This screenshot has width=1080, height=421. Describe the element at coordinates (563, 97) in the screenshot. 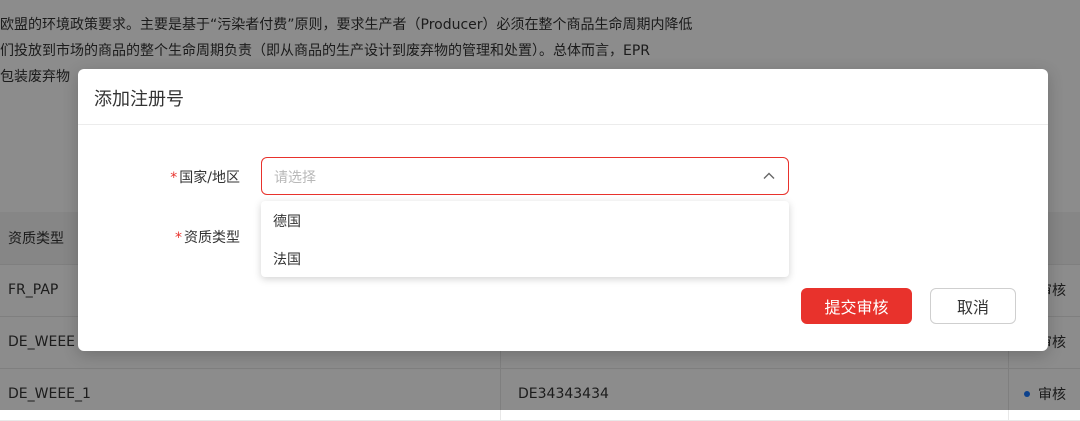

I see `modal-header: 添加注册号` at that location.